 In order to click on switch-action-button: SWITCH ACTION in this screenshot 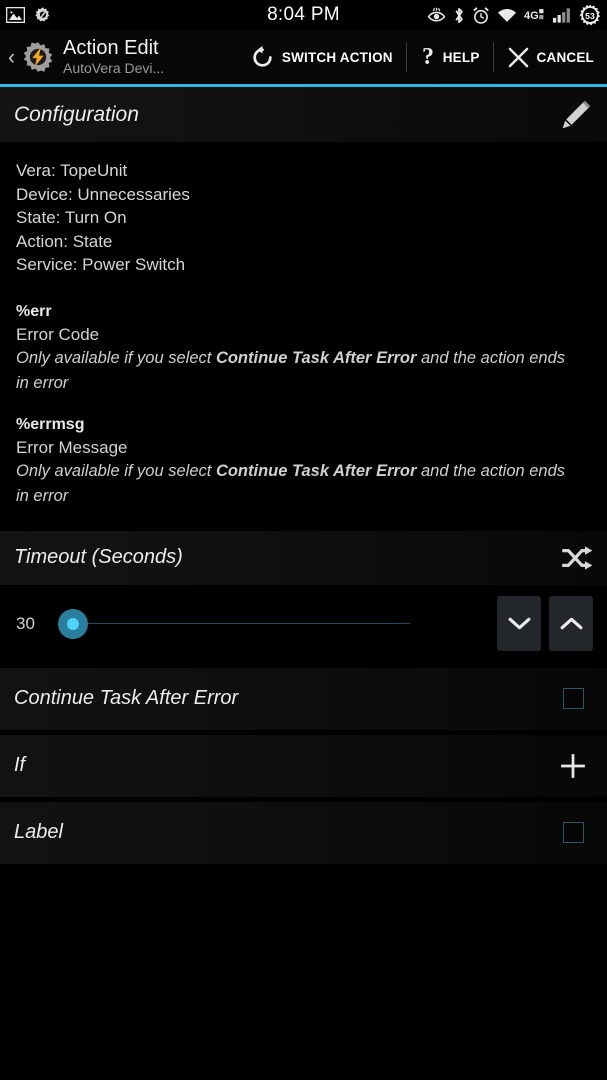, I will do `click(321, 57)`.